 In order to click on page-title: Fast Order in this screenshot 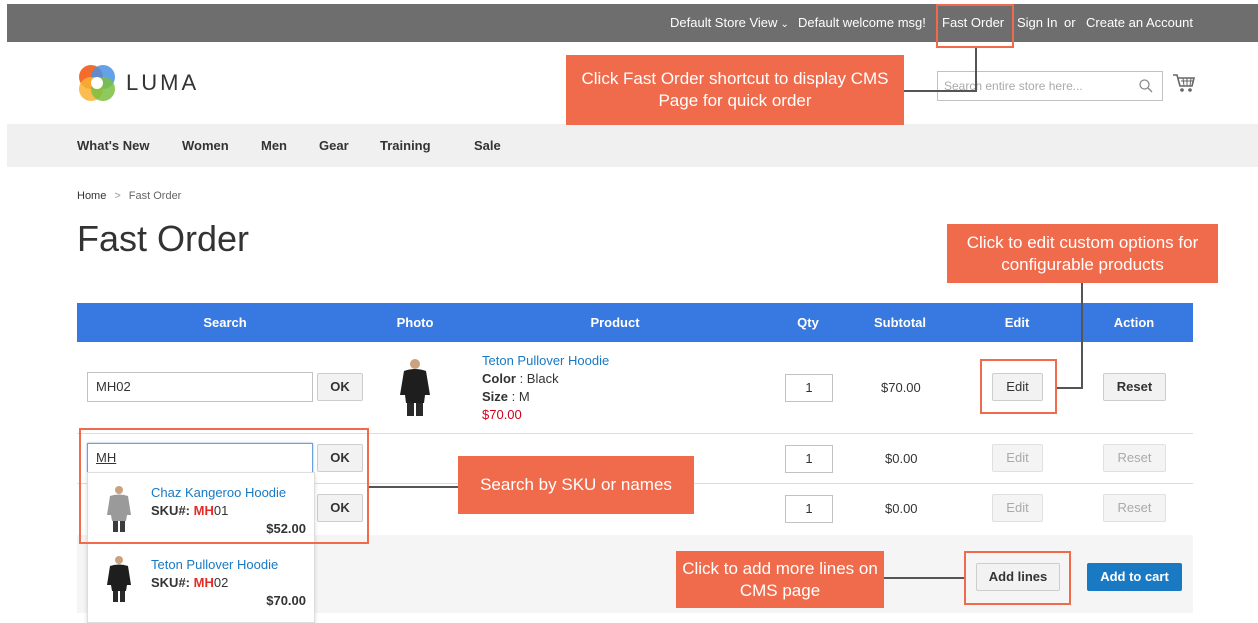, I will do `click(163, 238)`.